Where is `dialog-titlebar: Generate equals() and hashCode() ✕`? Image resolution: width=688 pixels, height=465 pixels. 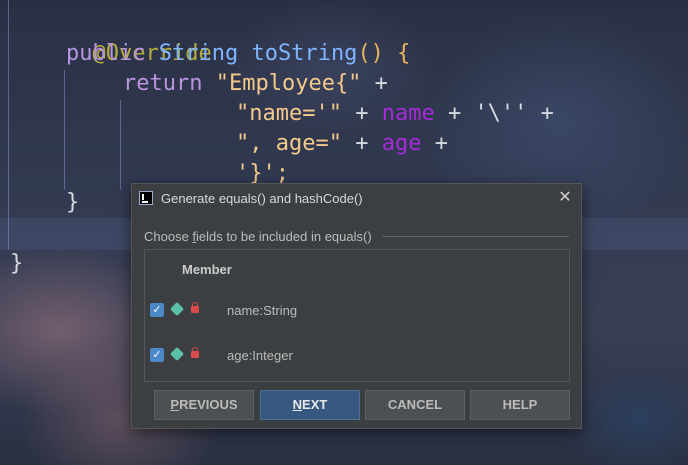 dialog-titlebar: Generate equals() and hashCode() ✕ is located at coordinates (356, 198).